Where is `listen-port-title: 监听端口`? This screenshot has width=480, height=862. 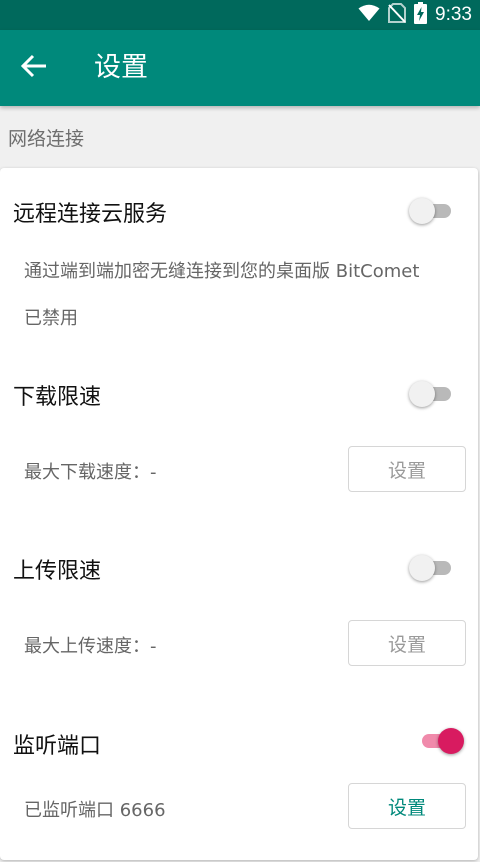 listen-port-title: 监听端口 is located at coordinates (57, 746).